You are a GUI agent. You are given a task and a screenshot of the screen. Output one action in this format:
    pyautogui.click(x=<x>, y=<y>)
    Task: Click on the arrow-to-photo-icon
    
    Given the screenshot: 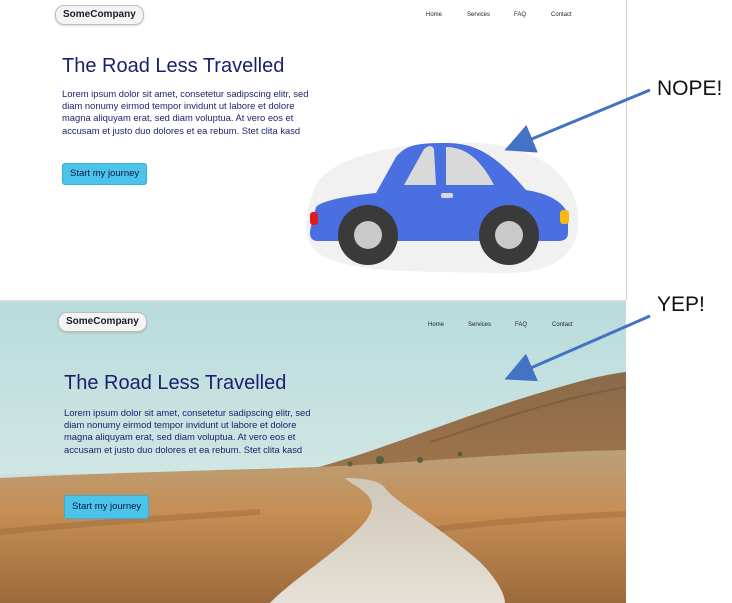 What is the action you would take?
    pyautogui.click(x=577, y=348)
    